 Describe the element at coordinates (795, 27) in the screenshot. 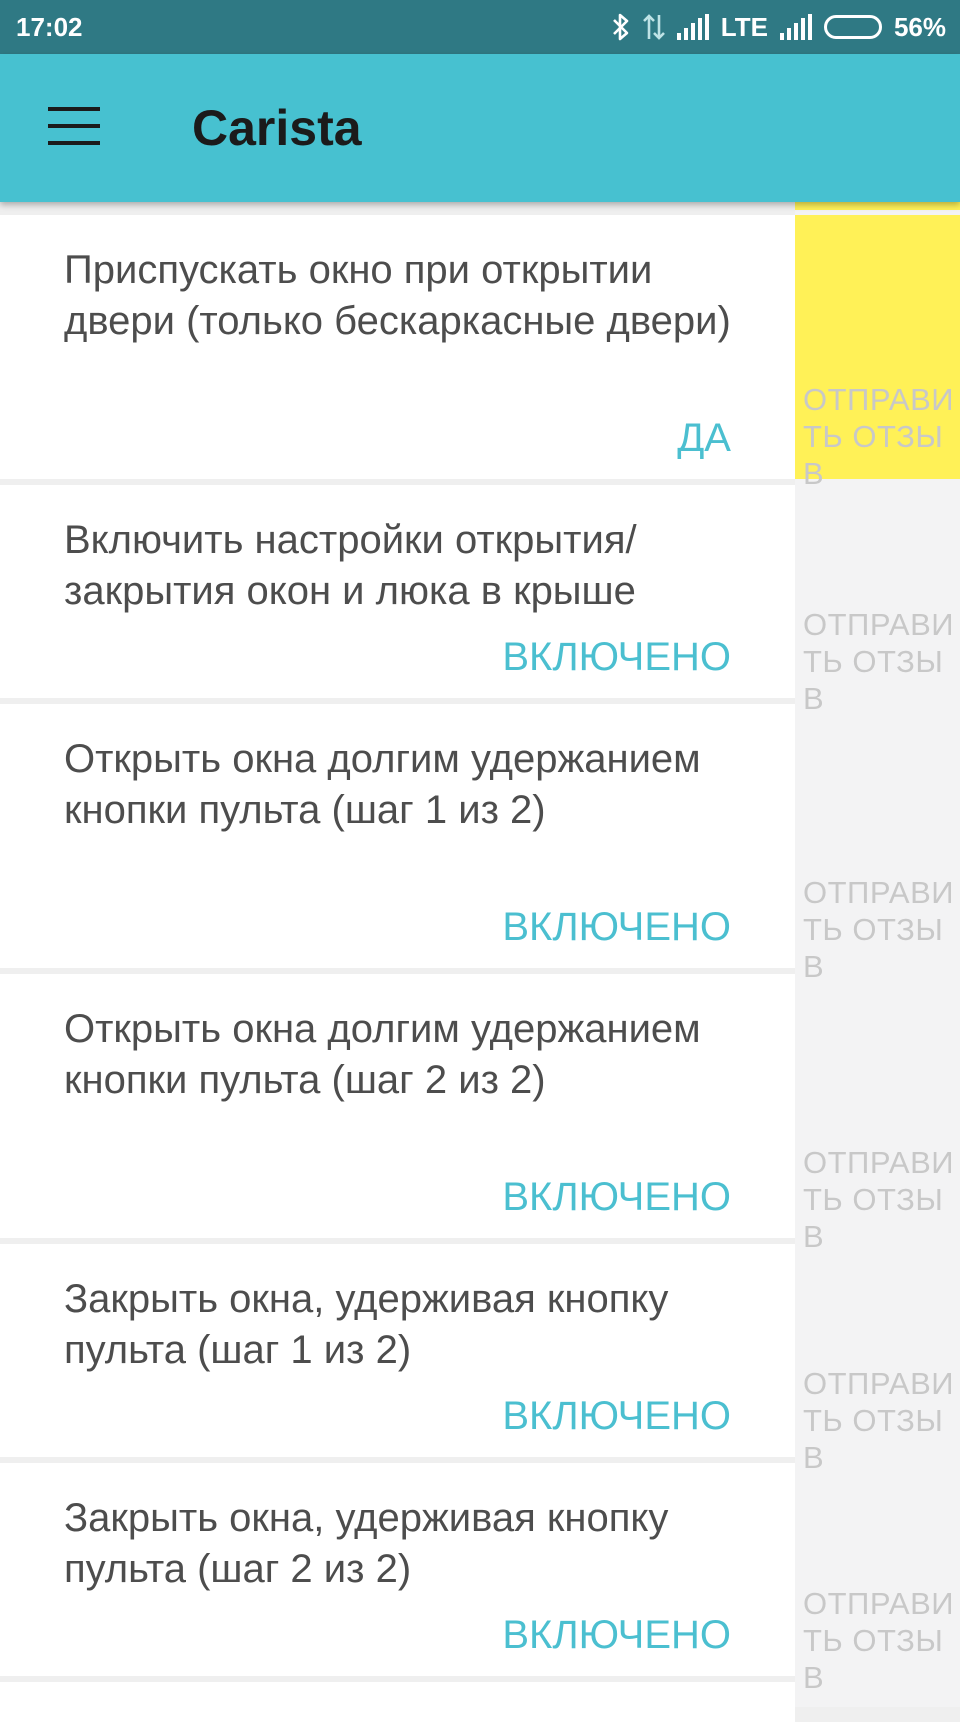

I see `signal-strength-icon-secondary` at that location.